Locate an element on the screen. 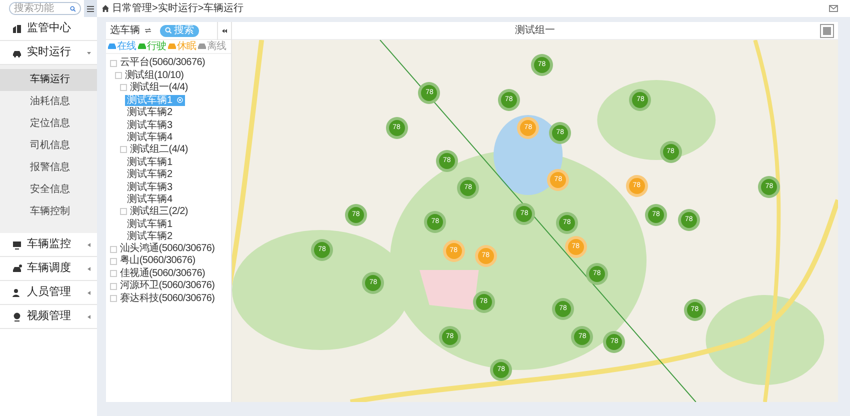 This screenshot has width=850, height=416. tree-group: 测试组(10/10) is located at coordinates (154, 76).